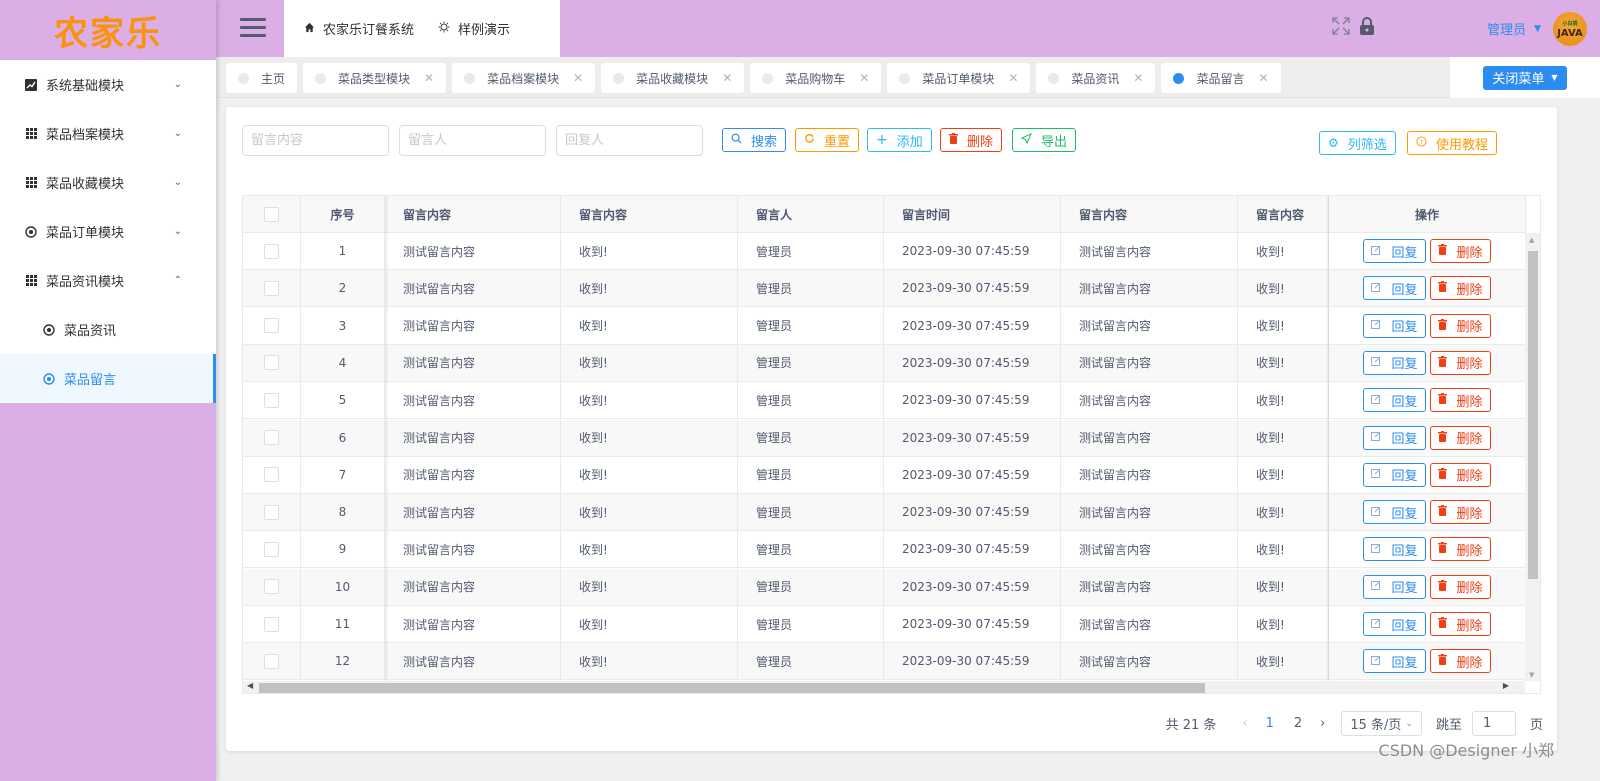 This screenshot has height=781, width=1600. I want to click on top-nav-home: 农家乐订餐系统, so click(359, 28).